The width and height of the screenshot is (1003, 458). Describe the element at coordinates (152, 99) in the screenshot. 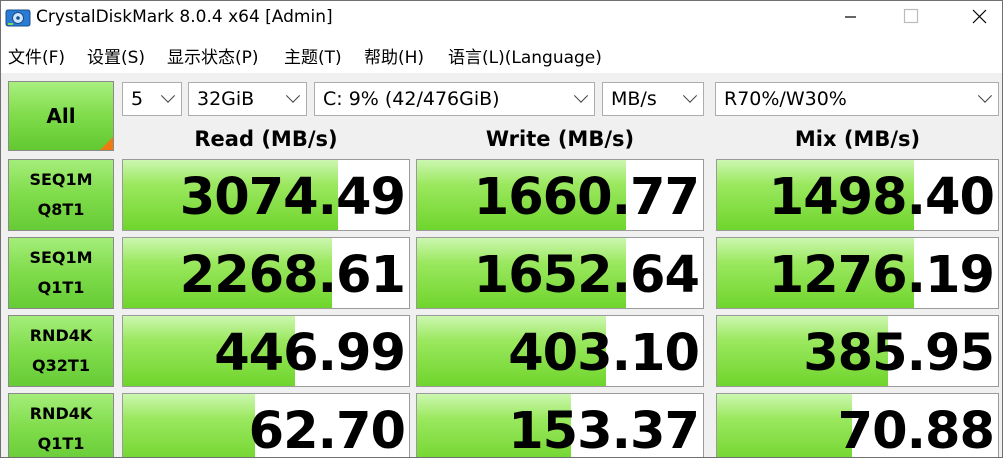

I see `test-count-select: 5` at that location.